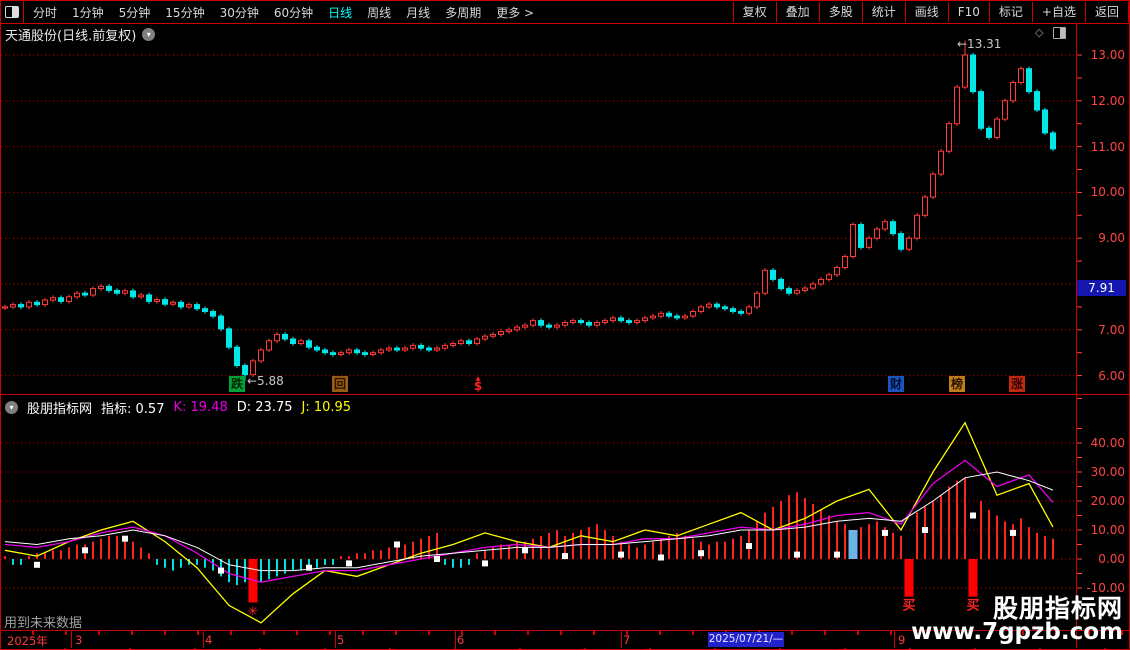 Image resolution: width=1130 pixels, height=650 pixels. I want to click on price-axis-label: 11.00, so click(1107, 146).